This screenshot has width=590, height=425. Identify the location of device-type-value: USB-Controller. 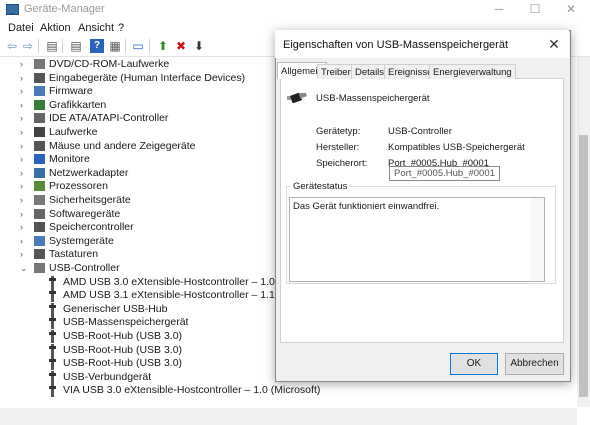
(420, 131).